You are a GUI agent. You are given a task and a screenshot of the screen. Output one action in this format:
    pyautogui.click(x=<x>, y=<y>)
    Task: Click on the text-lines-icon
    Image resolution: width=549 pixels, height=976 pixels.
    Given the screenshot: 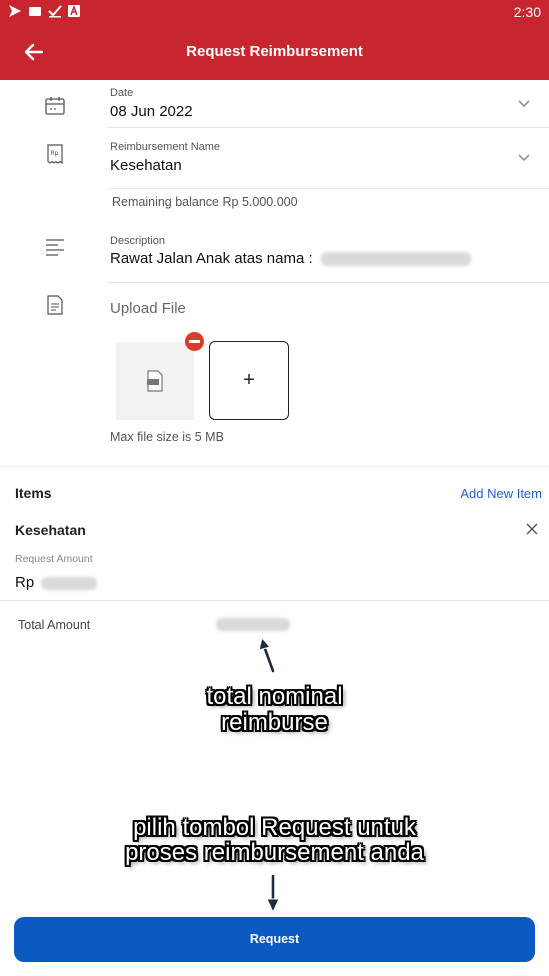 What is the action you would take?
    pyautogui.click(x=55, y=247)
    